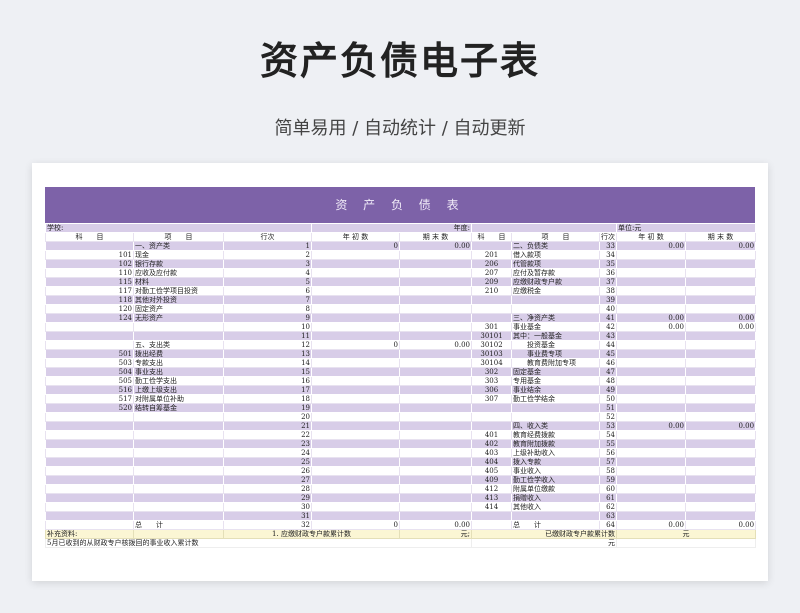 This screenshot has height=613, width=800. What do you see at coordinates (178, 273) in the screenshot?
I see `table-cell: 应收及应付款` at bounding box center [178, 273].